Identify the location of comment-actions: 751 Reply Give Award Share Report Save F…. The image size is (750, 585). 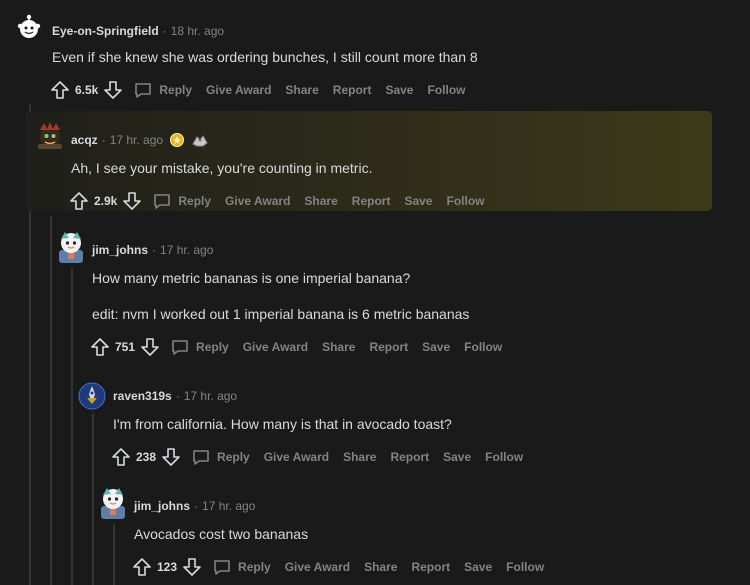
(296, 347).